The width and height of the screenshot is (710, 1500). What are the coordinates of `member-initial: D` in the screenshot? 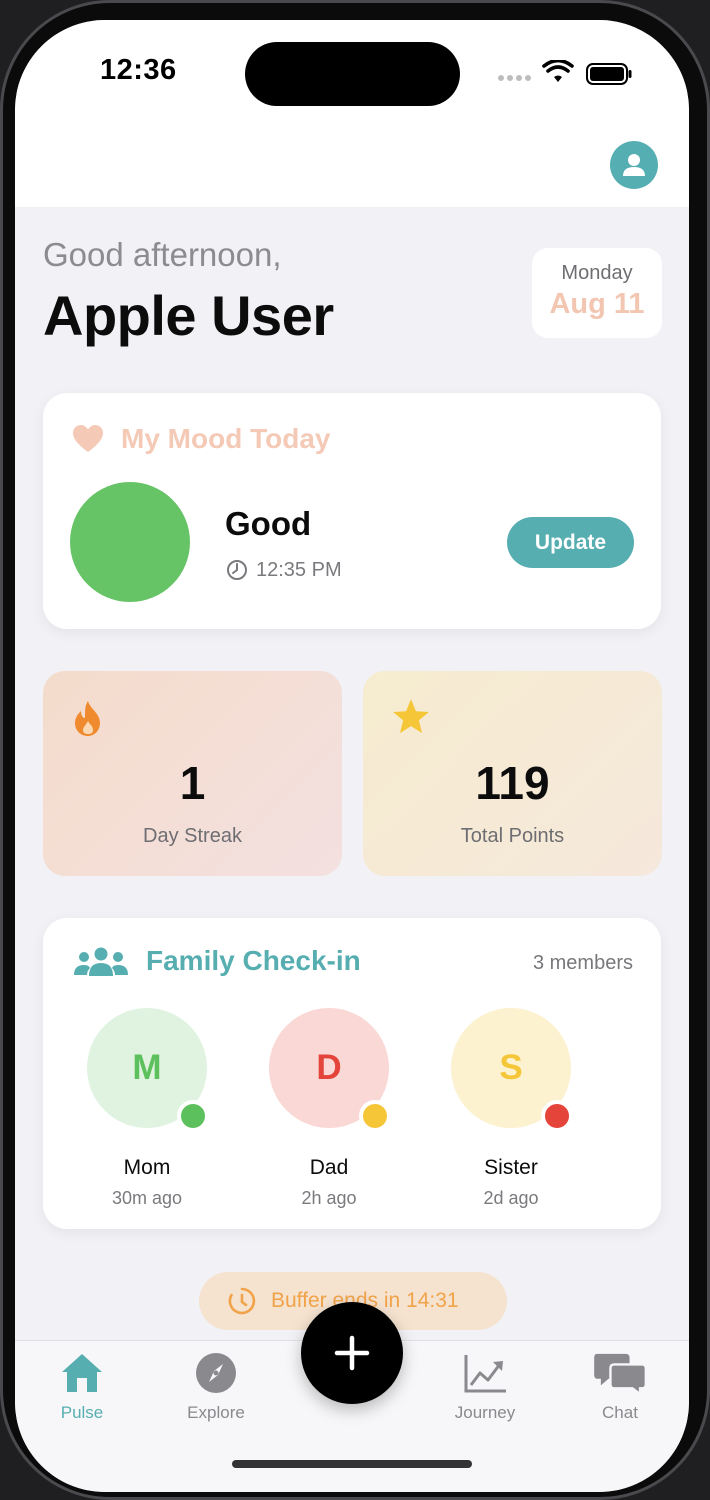 It's located at (329, 1067).